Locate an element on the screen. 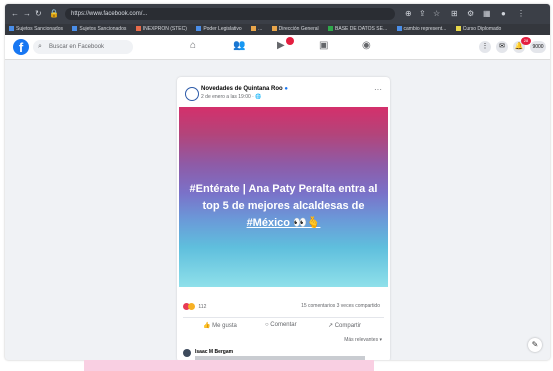 The width and height of the screenshot is (553, 371). menu-grid-icon: ⋮ is located at coordinates (485, 47).